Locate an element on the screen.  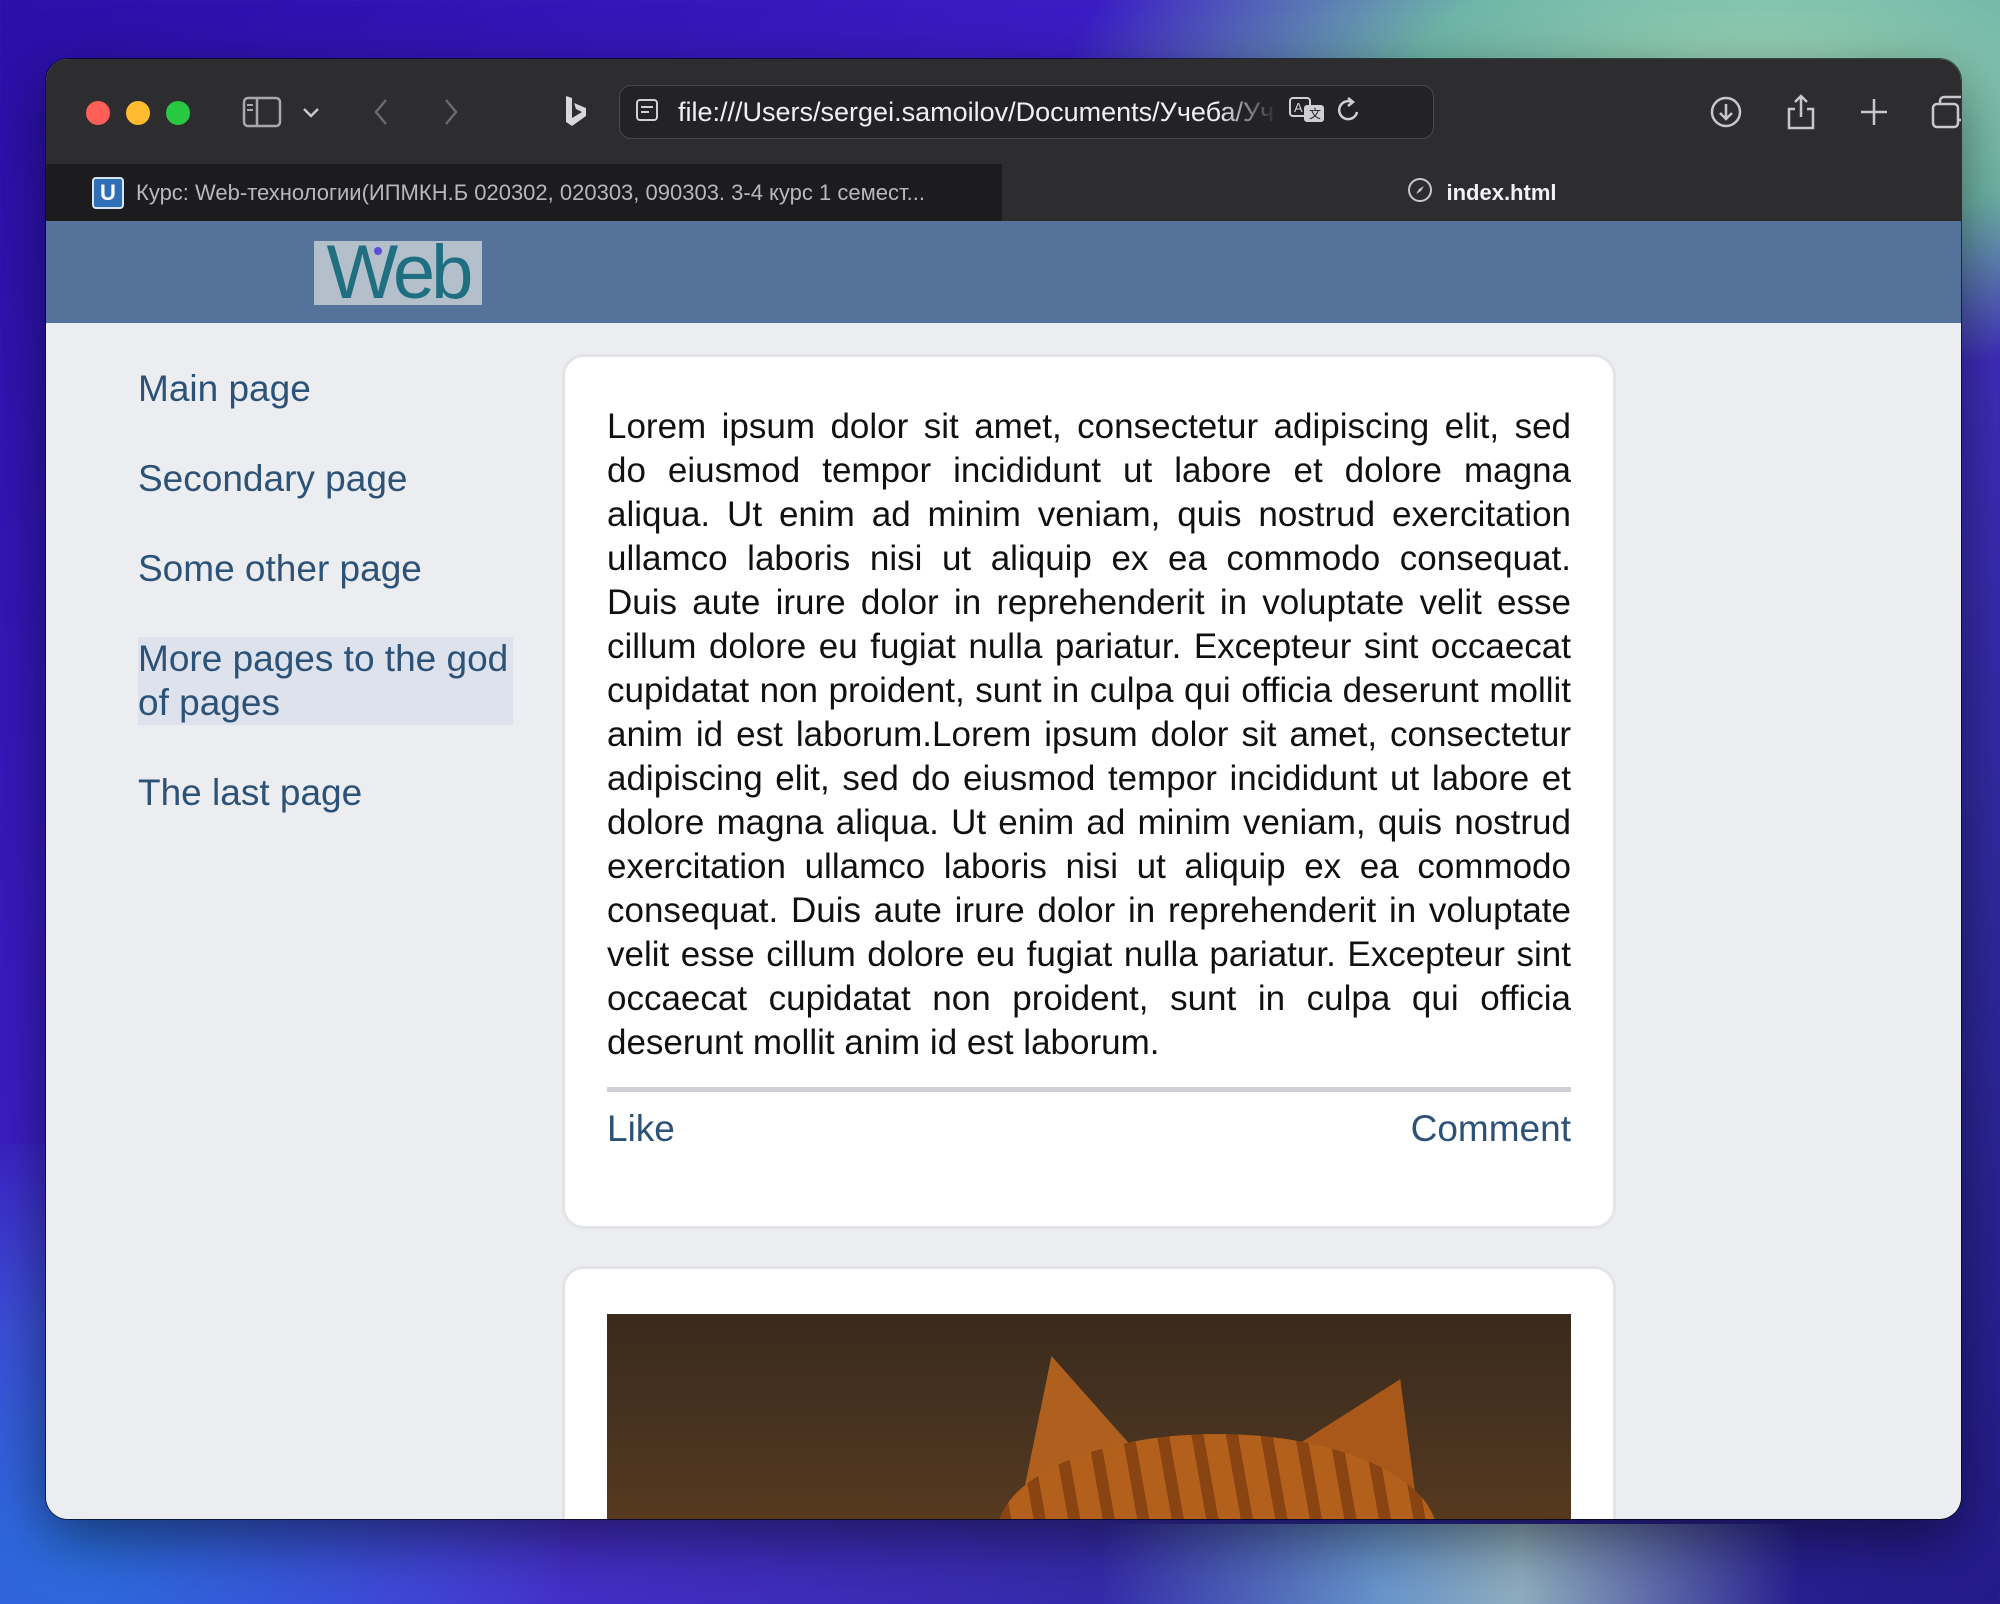
svg-text: A is located at coordinates (1298, 107).